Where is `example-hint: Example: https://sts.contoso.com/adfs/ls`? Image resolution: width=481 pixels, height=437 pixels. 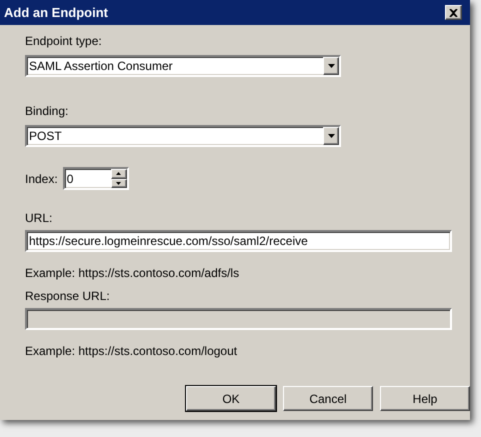 example-hint: Example: https://sts.contoso.com/adfs/ls is located at coordinates (132, 273).